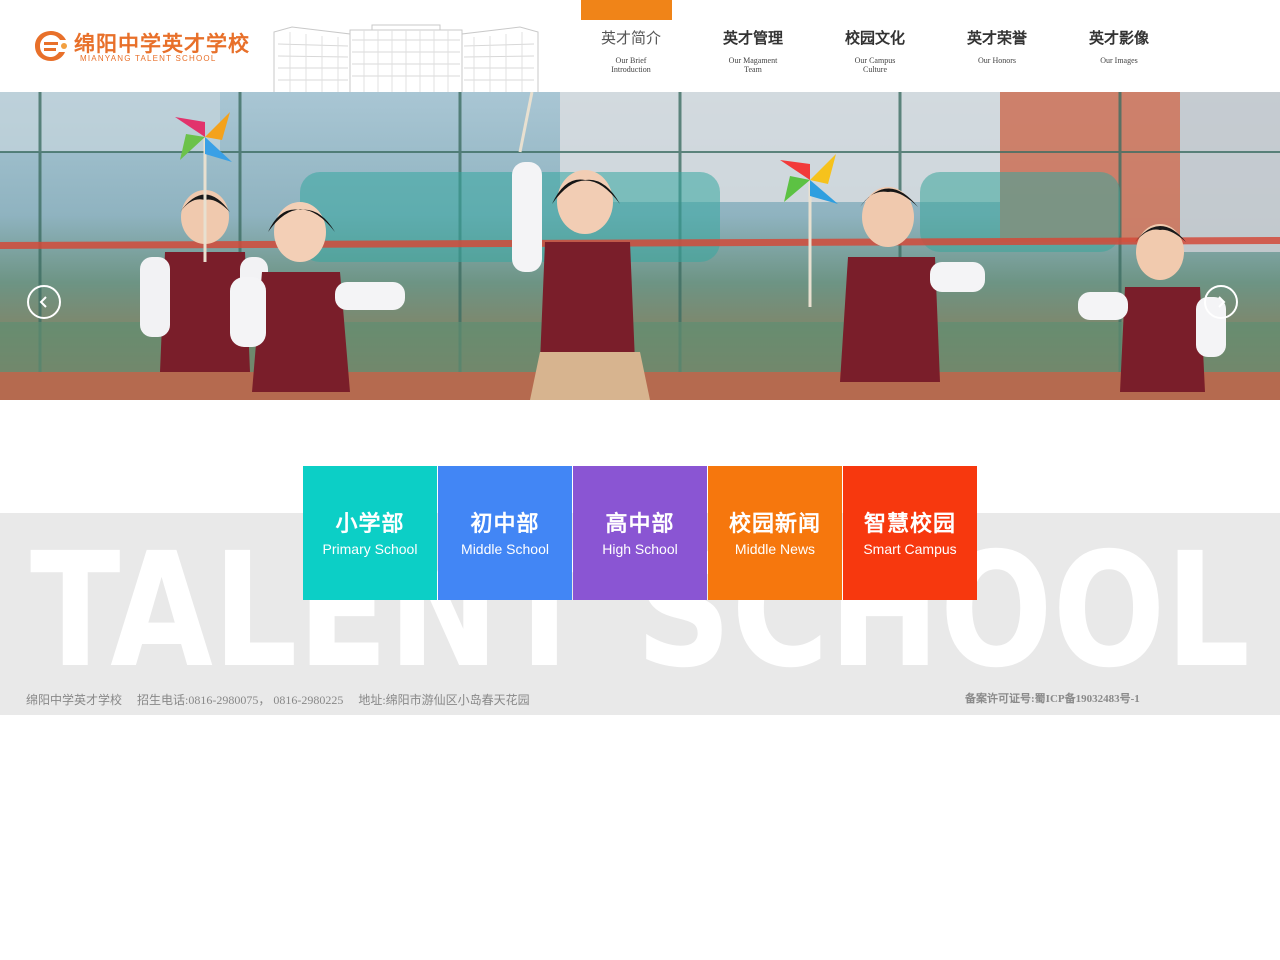  Describe the element at coordinates (370, 549) in the screenshot. I see `tile-label-en: Primary School` at that location.